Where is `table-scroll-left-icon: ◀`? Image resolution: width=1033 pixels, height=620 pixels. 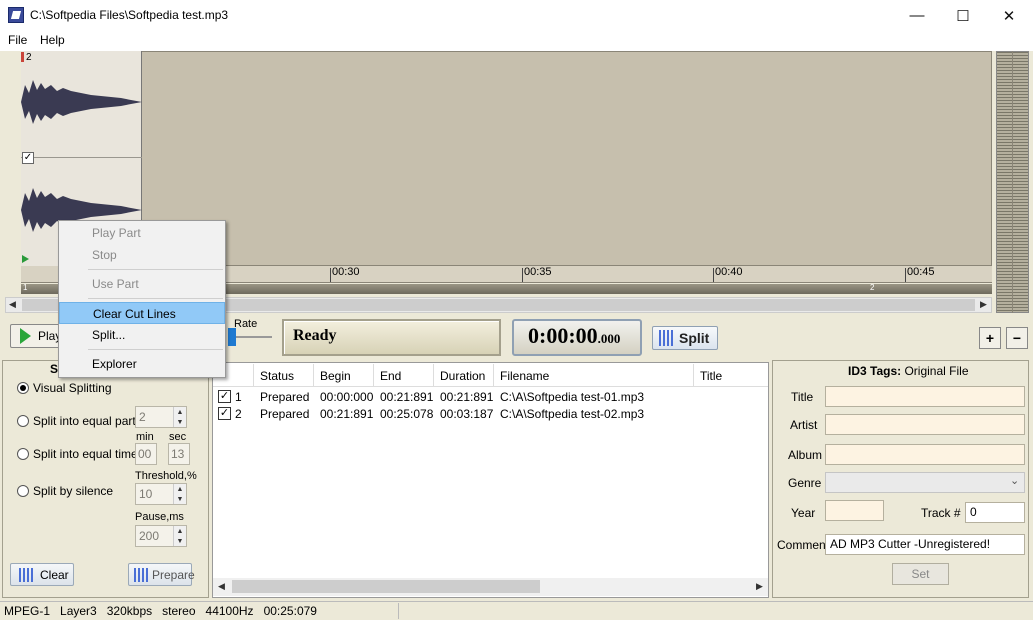 table-scroll-left-icon: ◀ is located at coordinates (221, 586).